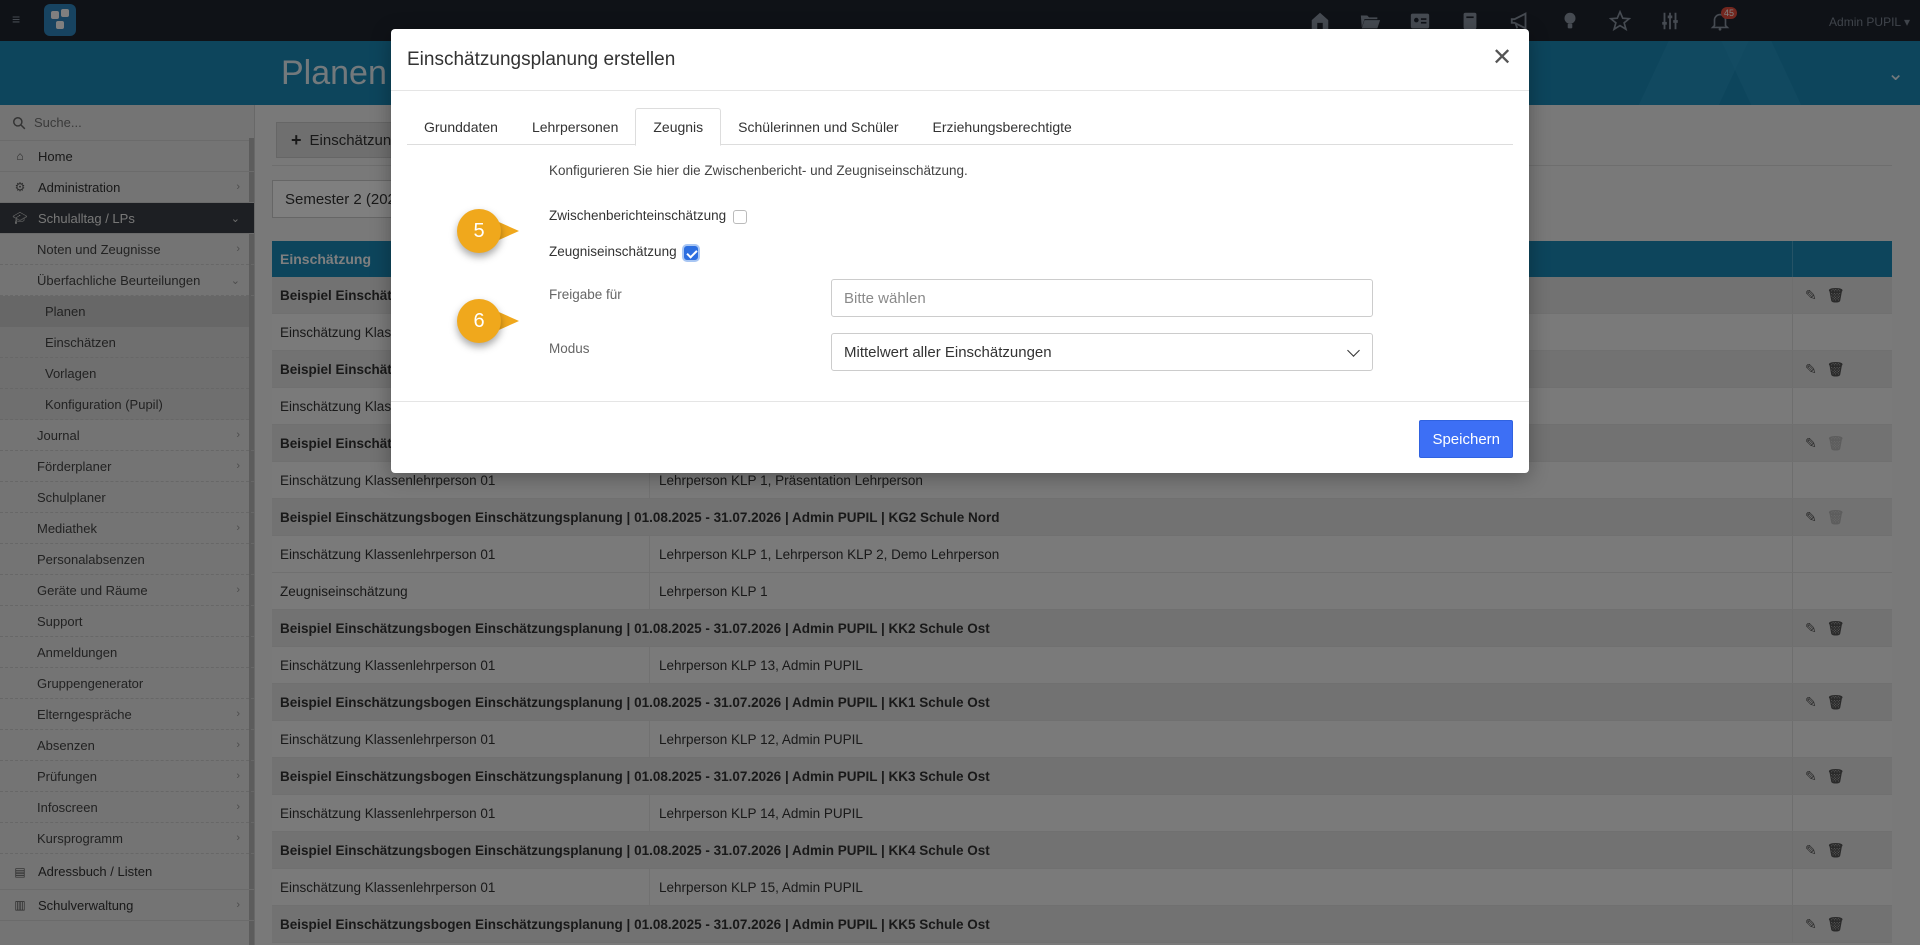 This screenshot has height=945, width=1920. Describe the element at coordinates (585, 294) in the screenshot. I see `freigabe-label: Freigabe für` at that location.